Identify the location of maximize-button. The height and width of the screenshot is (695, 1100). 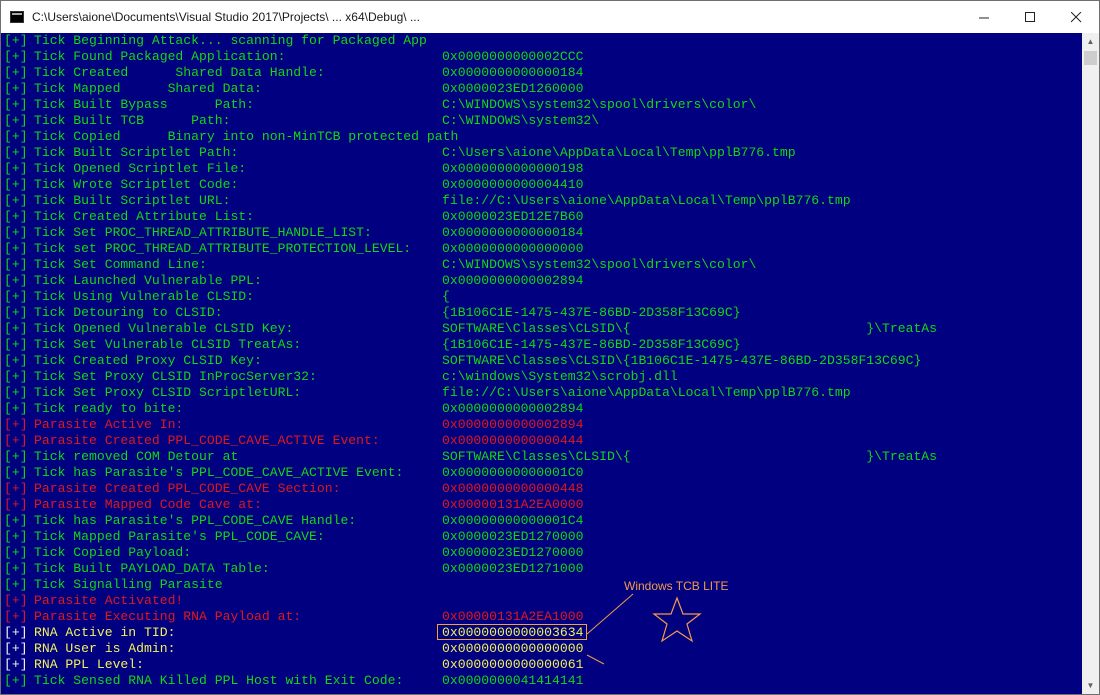
(1030, 17).